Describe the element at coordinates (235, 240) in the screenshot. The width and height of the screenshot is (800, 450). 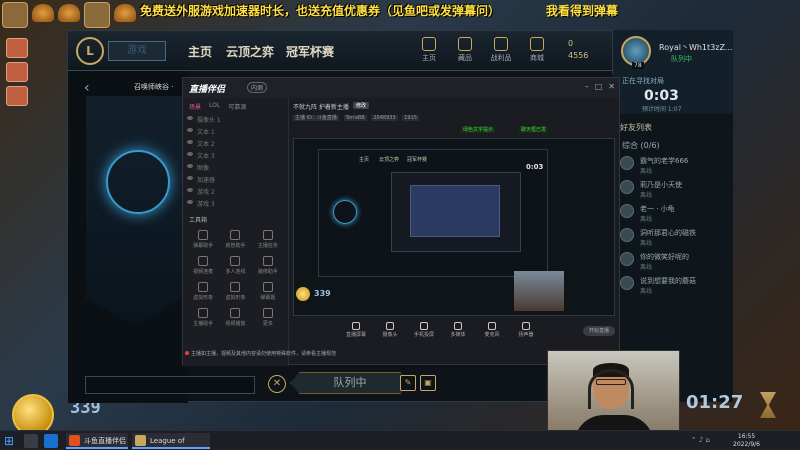
I see `tool-item: 房管助手` at that location.